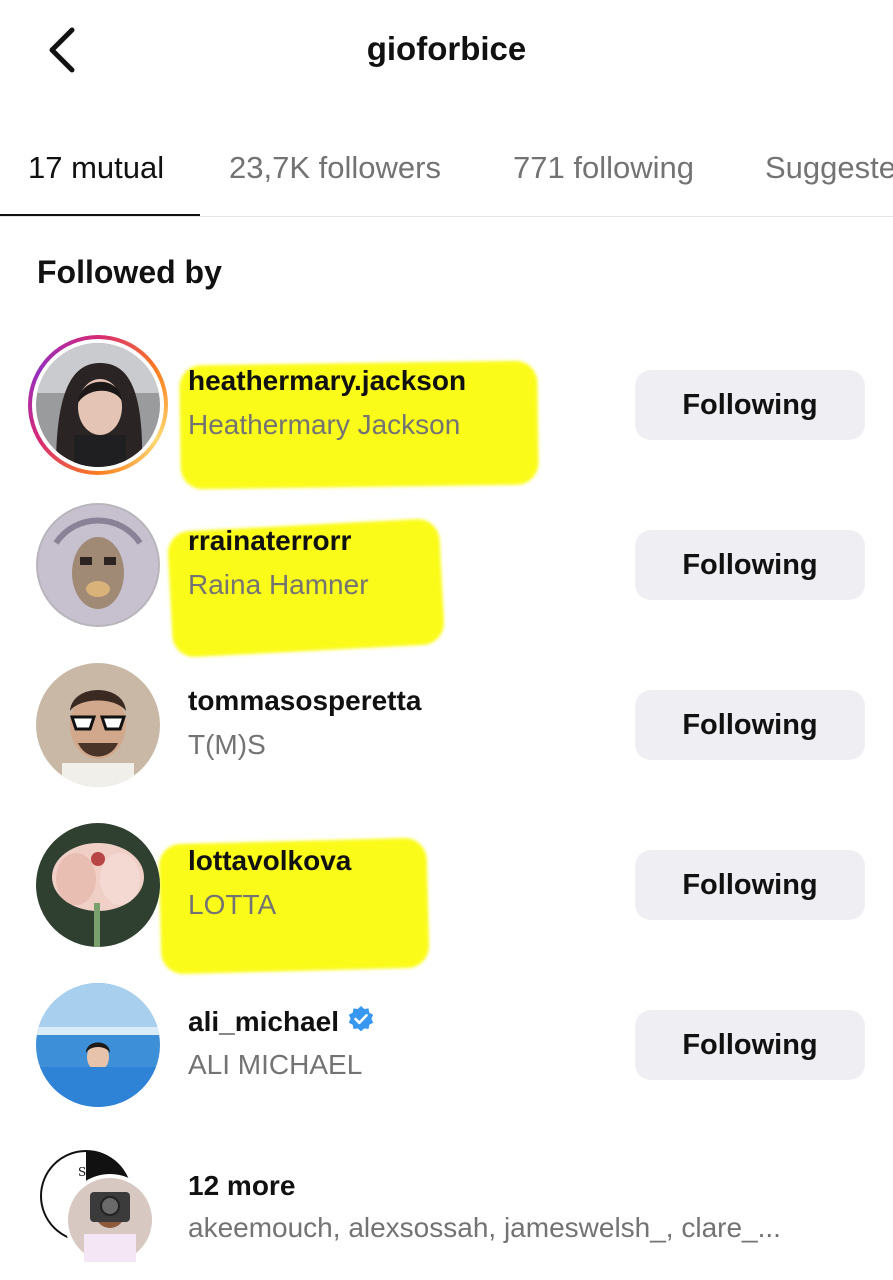 This screenshot has width=893, height=1280. What do you see at coordinates (446, 735) in the screenshot?
I see `list-item: tommasosperetta T(M)S Following` at bounding box center [446, 735].